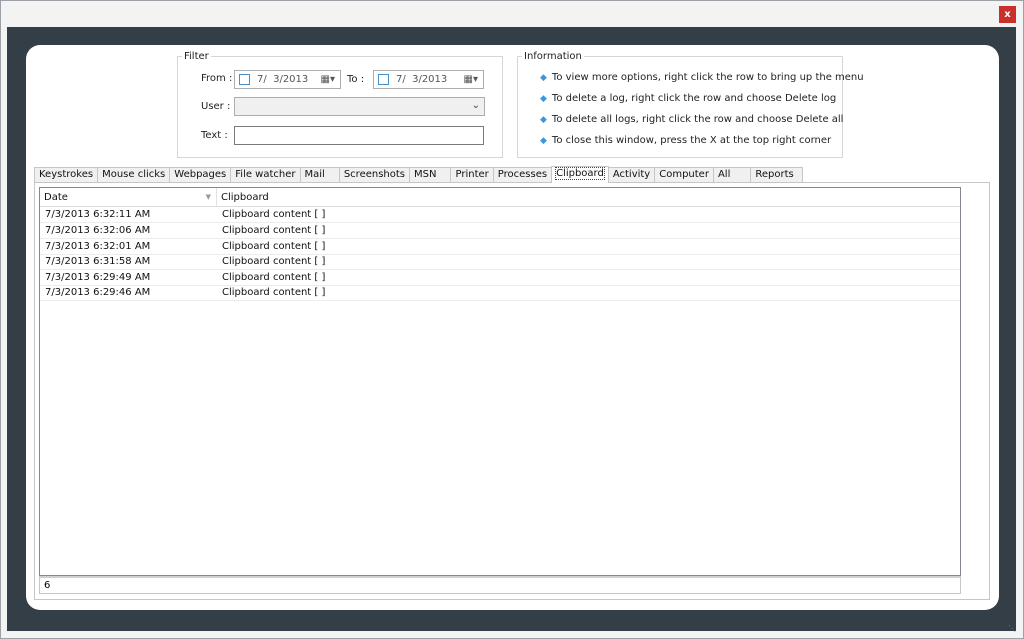  I want to click on tab-mouse-clicks: Mouse clicks, so click(134, 175).